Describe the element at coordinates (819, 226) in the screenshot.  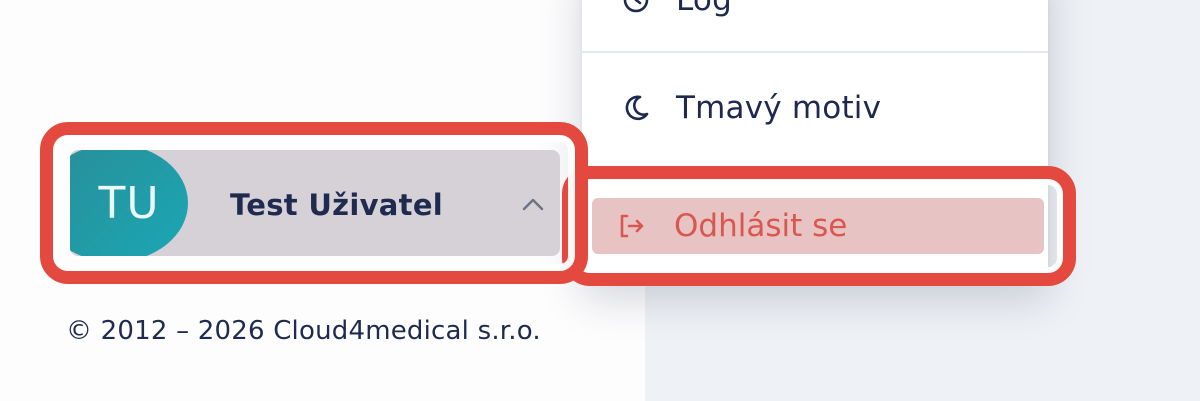
I see `logout-highlight-outline` at that location.